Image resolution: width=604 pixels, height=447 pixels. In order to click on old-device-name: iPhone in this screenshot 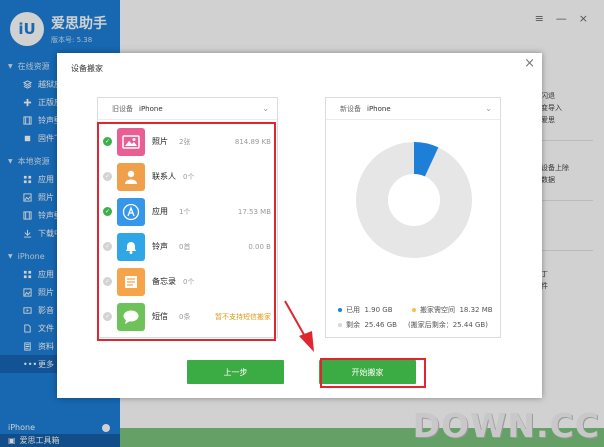, I will do `click(151, 108)`.